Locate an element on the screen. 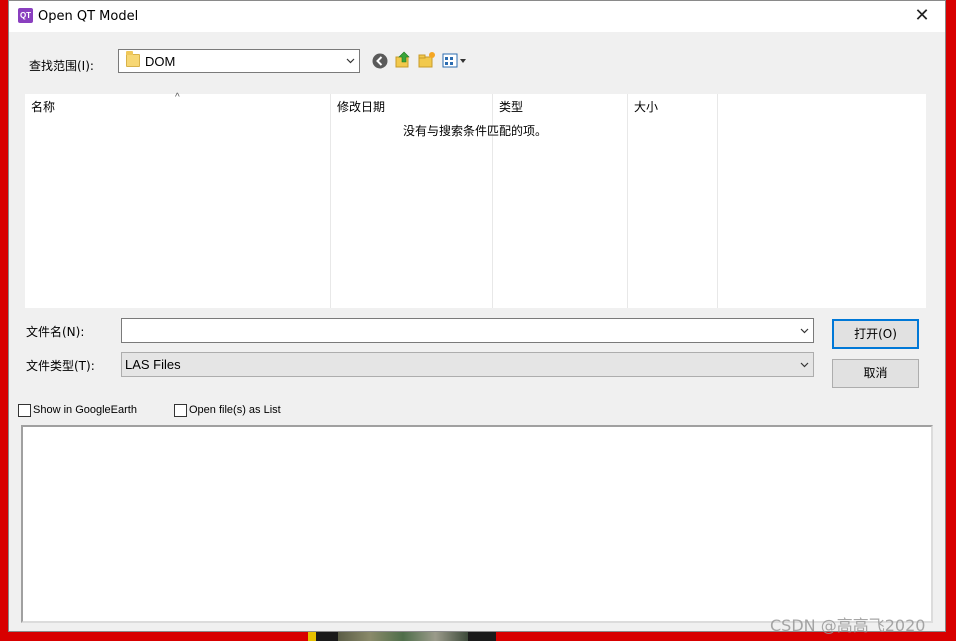 Image resolution: width=956 pixels, height=641 pixels. taskbar-thumbnail-image is located at coordinates (403, 636).